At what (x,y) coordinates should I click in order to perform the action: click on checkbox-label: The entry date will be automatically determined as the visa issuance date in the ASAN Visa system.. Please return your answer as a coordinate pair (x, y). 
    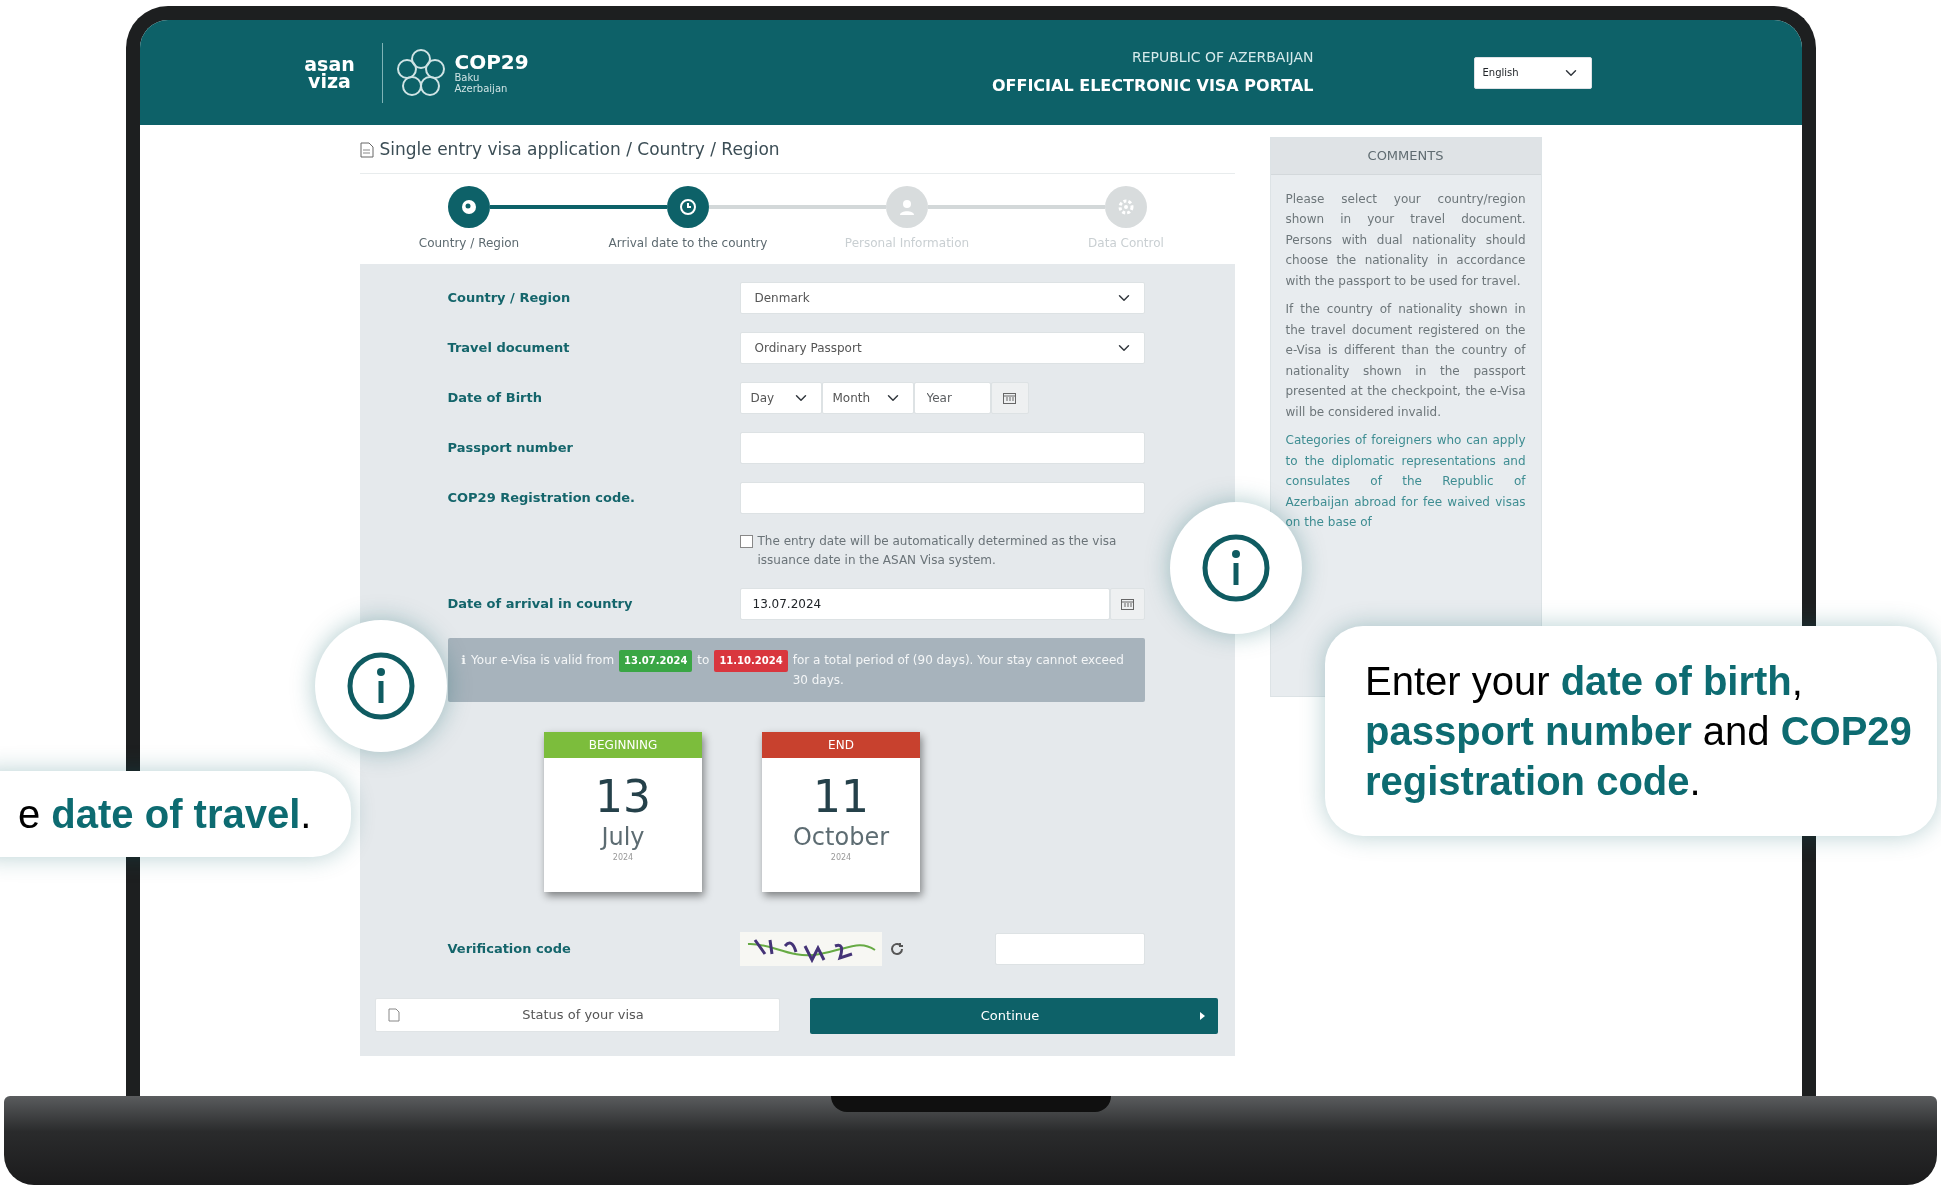
    Looking at the image, I should click on (937, 550).